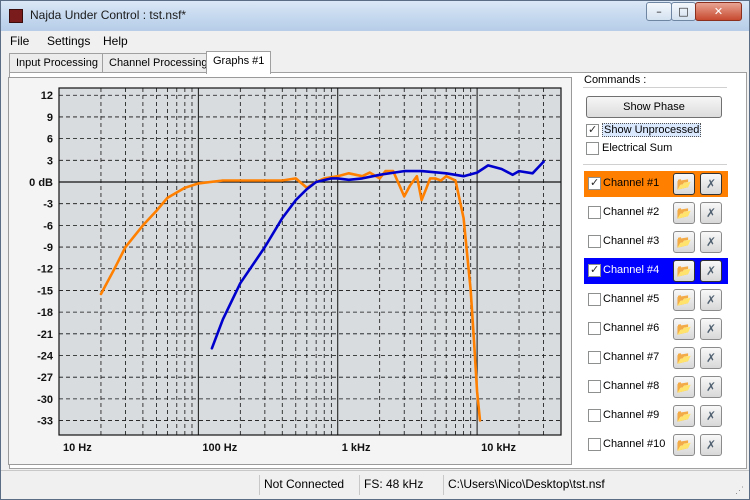 The height and width of the screenshot is (500, 750). What do you see at coordinates (588, 485) in the screenshot?
I see `status-file-path: C:\Users\Nico\Desktop\tst.nsf` at bounding box center [588, 485].